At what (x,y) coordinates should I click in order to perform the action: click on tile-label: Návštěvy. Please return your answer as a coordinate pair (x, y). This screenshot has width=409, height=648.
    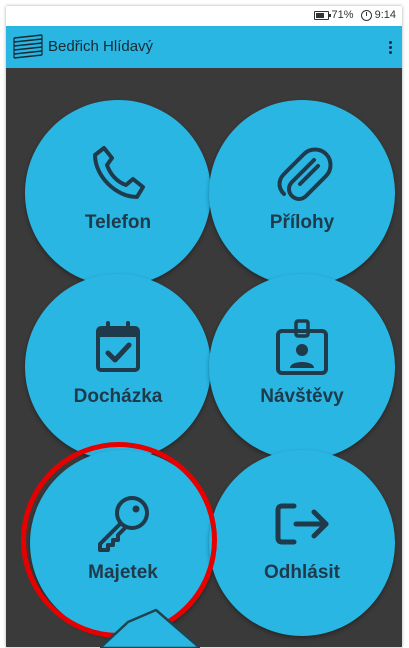
    Looking at the image, I should click on (302, 396).